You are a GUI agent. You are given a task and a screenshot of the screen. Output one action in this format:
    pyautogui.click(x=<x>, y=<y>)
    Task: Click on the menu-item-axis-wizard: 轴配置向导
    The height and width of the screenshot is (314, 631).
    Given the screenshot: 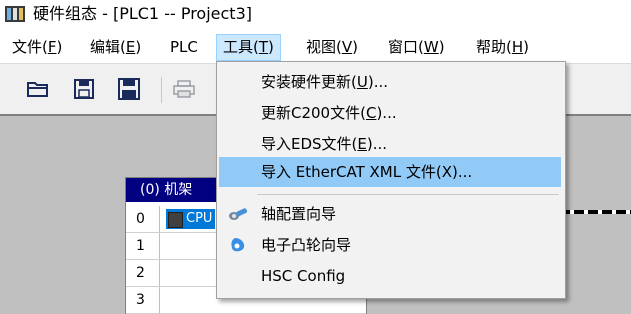 What is the action you would take?
    pyautogui.click(x=390, y=214)
    